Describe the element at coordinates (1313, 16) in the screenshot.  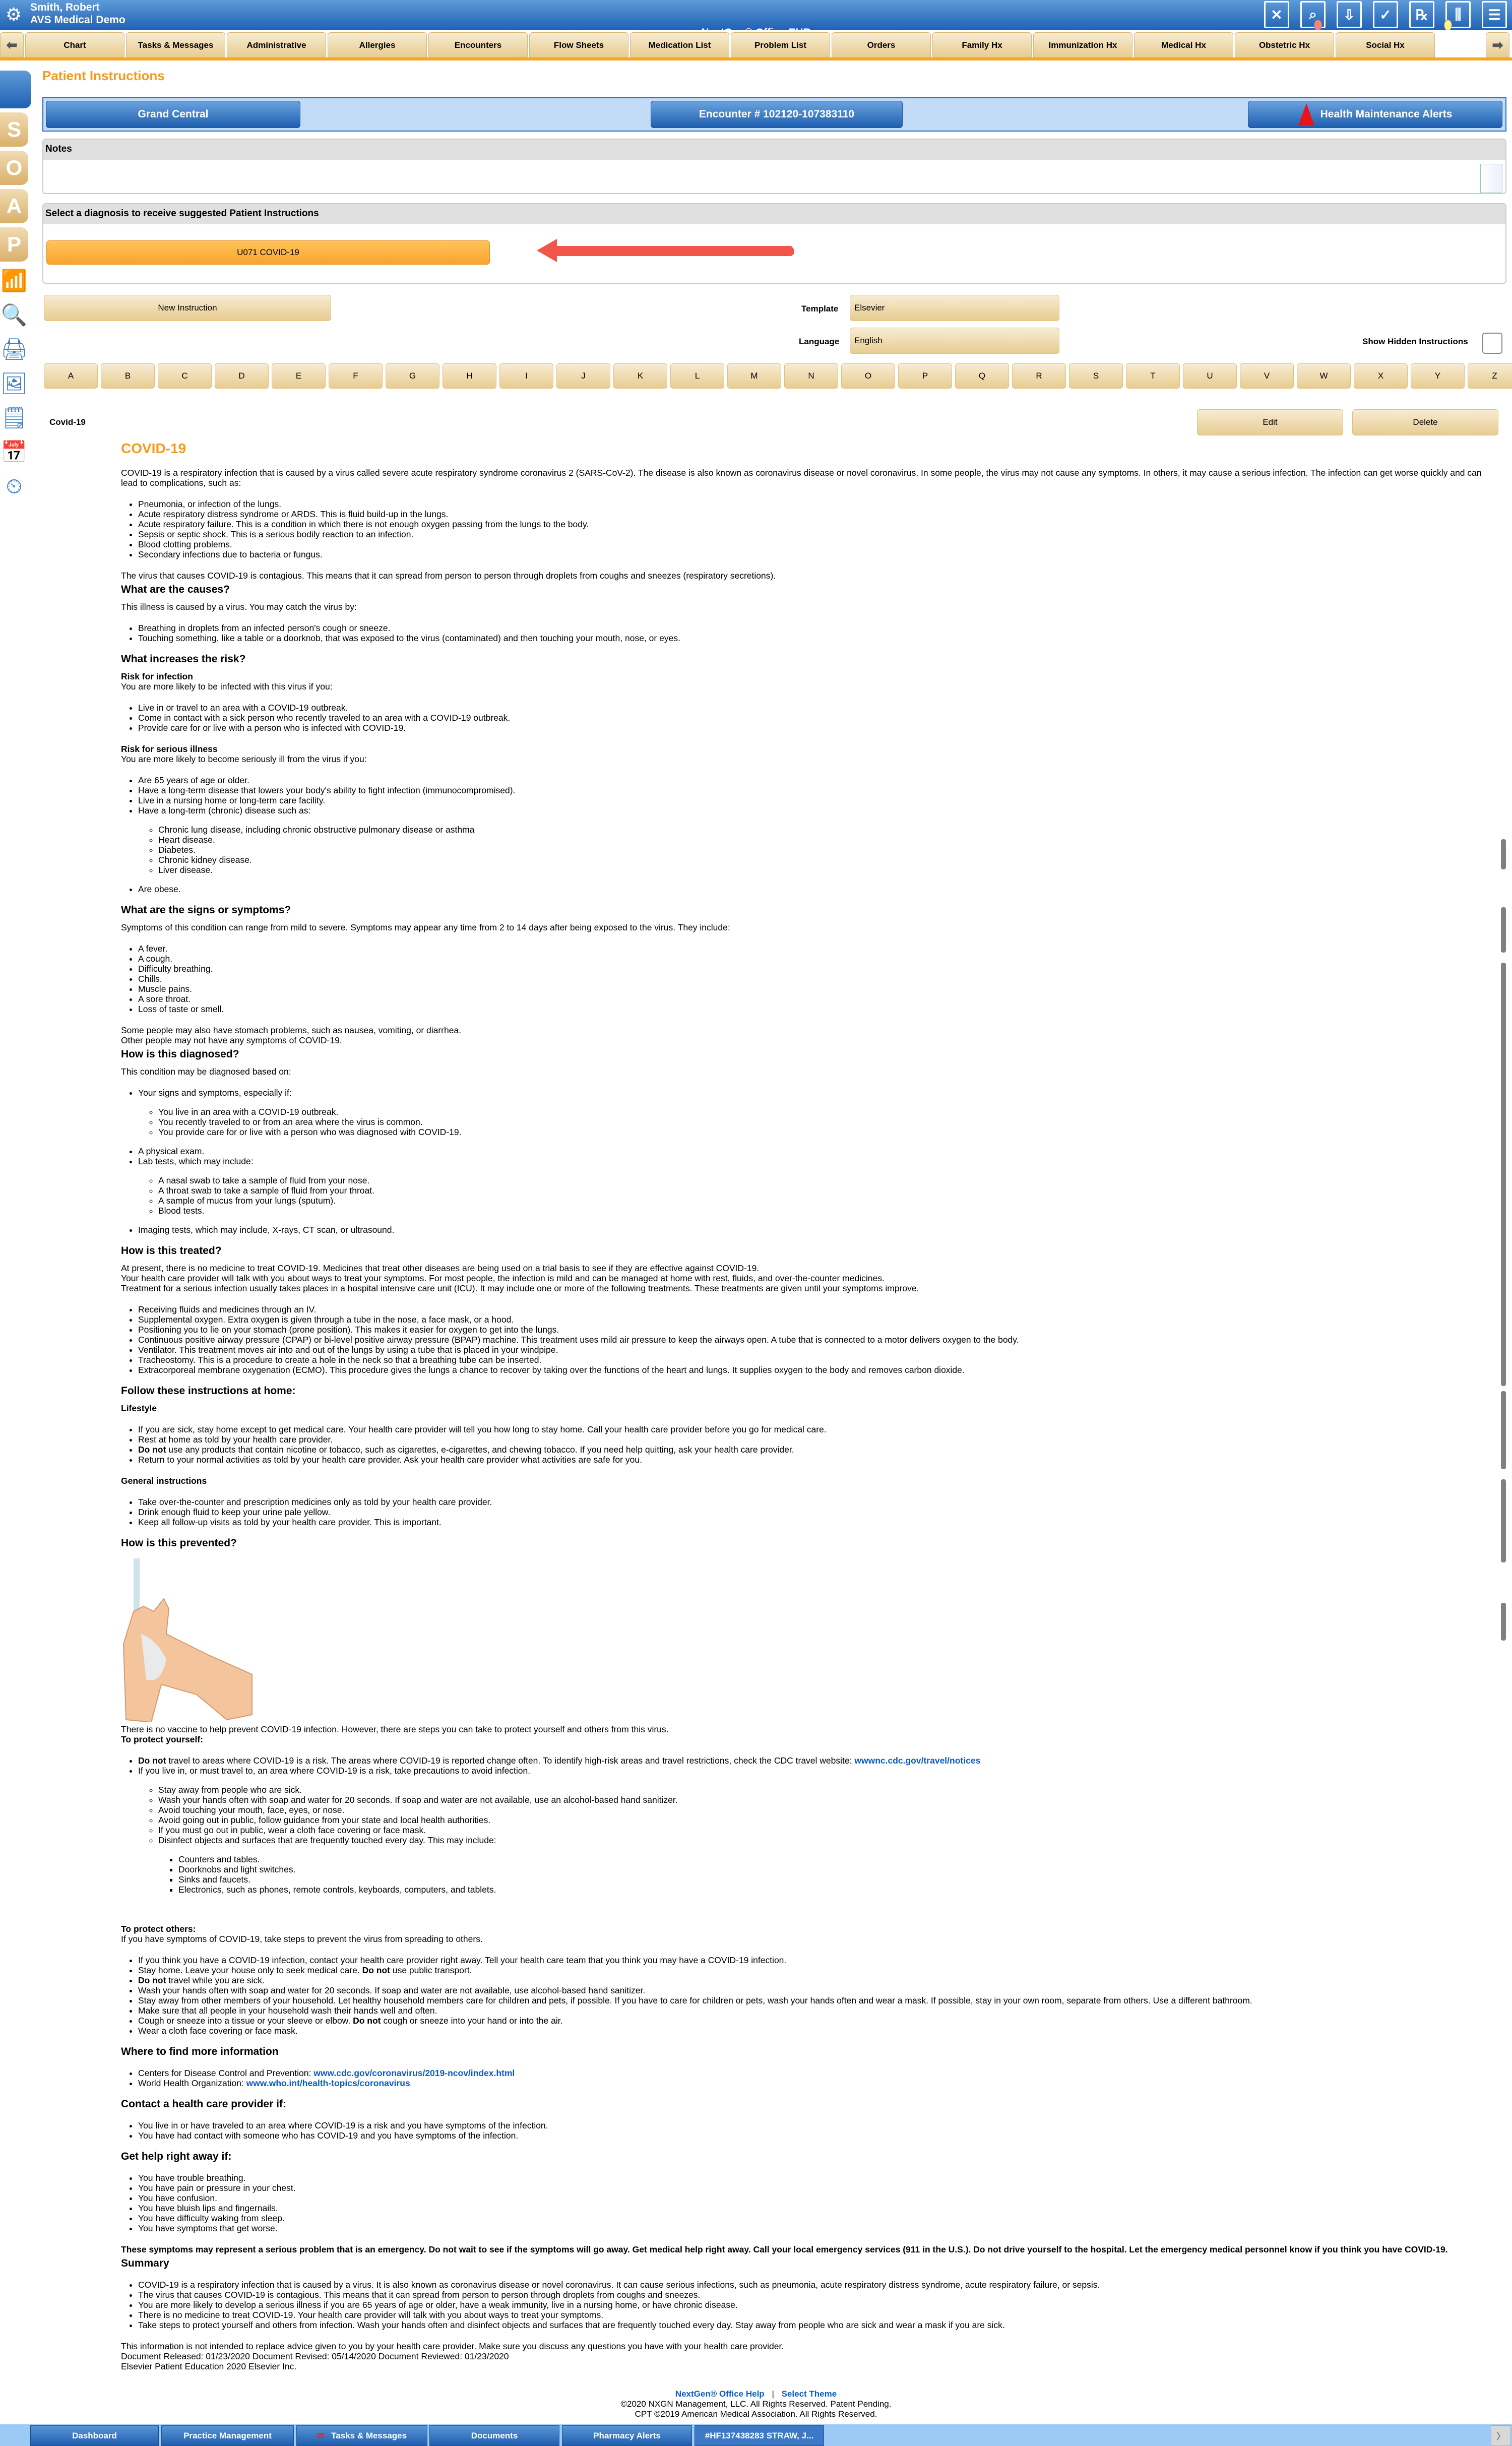
I see `search-chart-icon: ⌕` at that location.